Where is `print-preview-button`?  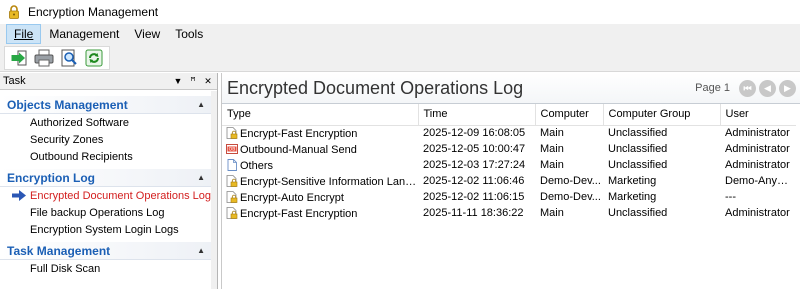
print-preview-button is located at coordinates (69, 58).